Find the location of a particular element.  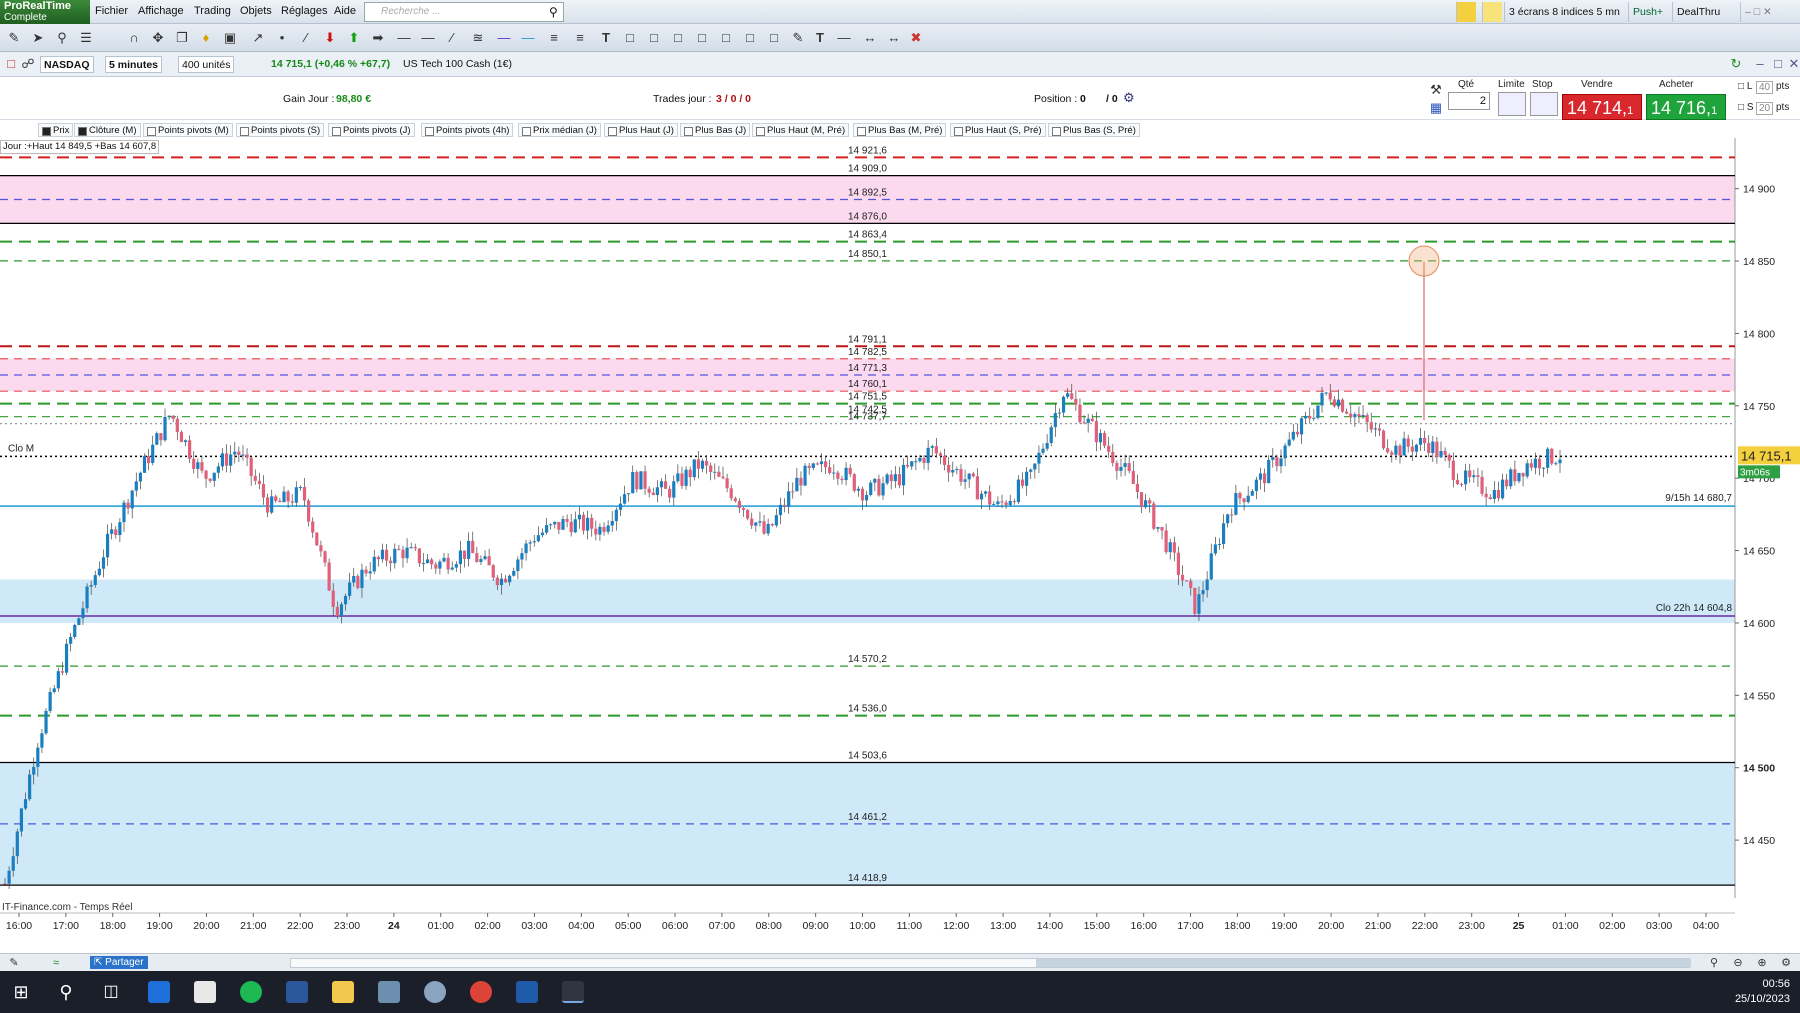

s-pts-input: 20 is located at coordinates (1765, 108).